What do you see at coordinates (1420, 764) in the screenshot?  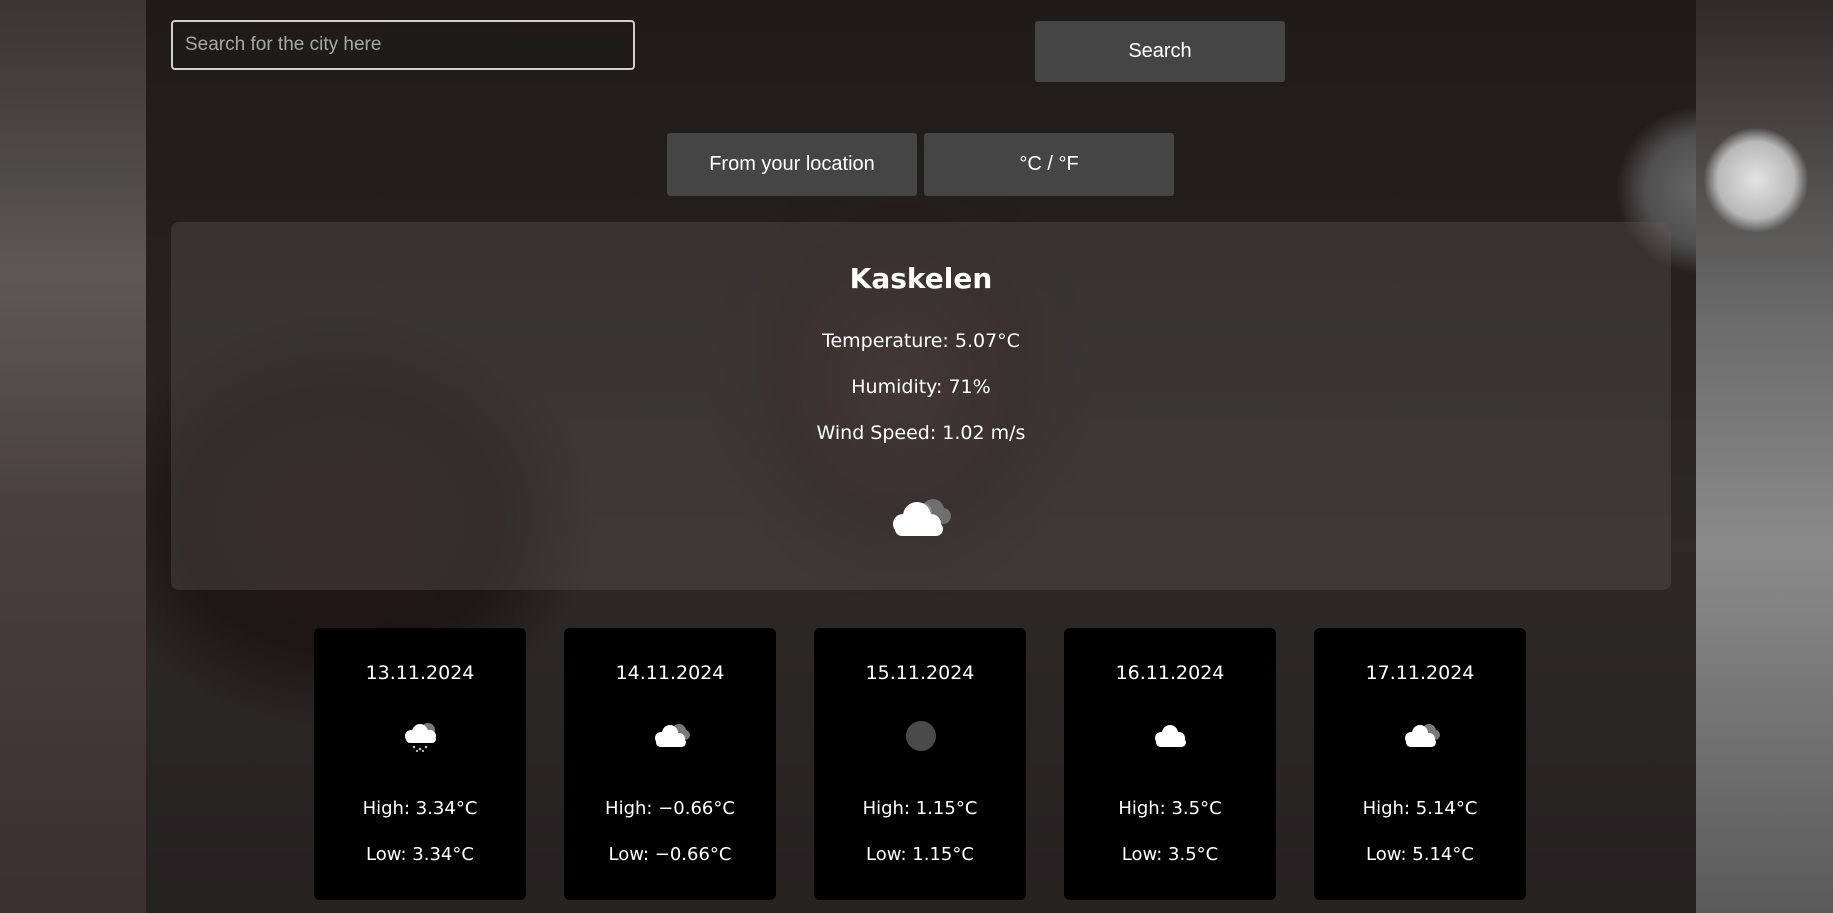 I see `forecast-card: 17.11.2024 High: 5.14°C Low: 5.14°C` at bounding box center [1420, 764].